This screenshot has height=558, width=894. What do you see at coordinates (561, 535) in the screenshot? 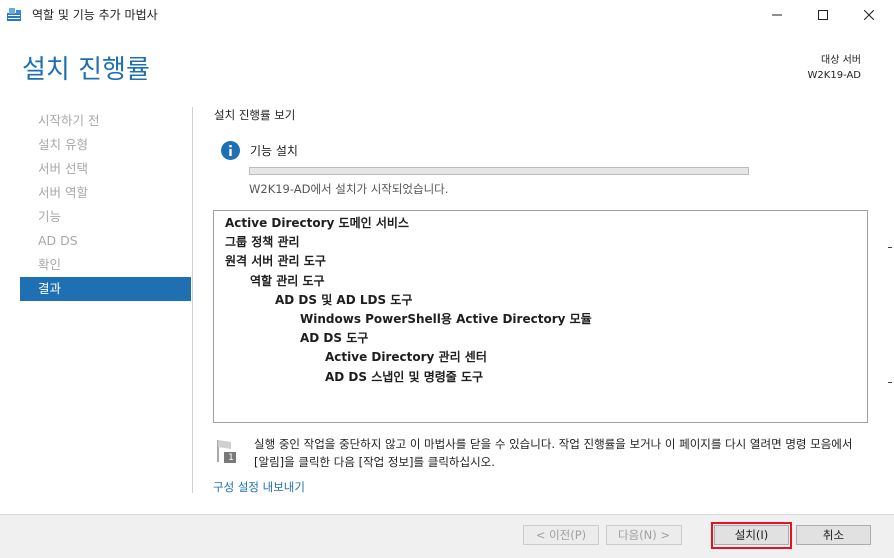
I see `previous-button: < 이전(P)` at bounding box center [561, 535].